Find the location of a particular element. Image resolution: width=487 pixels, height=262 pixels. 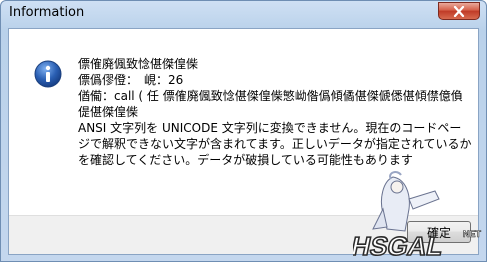

close-icon is located at coordinates (459, 11).